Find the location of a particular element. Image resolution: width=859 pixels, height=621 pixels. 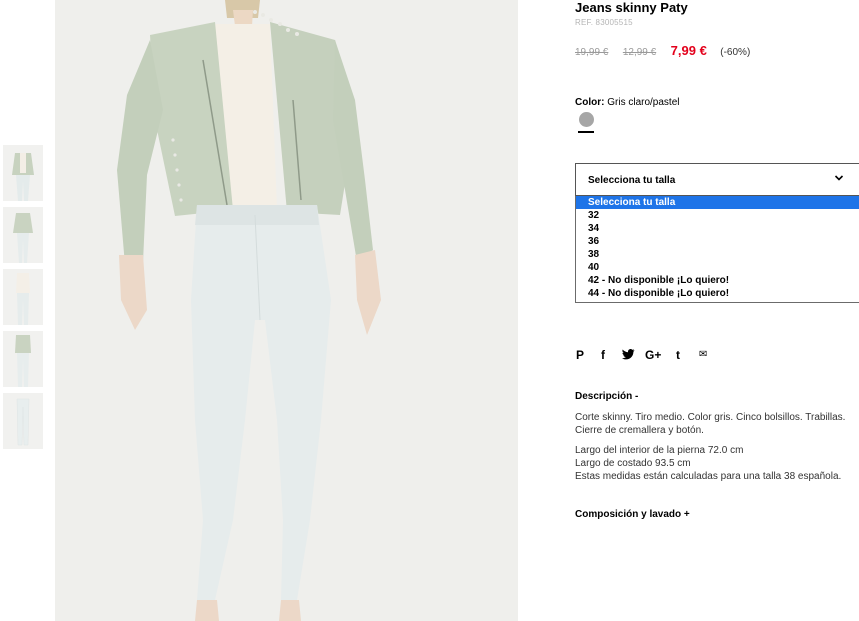

twitter-icon is located at coordinates (628, 354).